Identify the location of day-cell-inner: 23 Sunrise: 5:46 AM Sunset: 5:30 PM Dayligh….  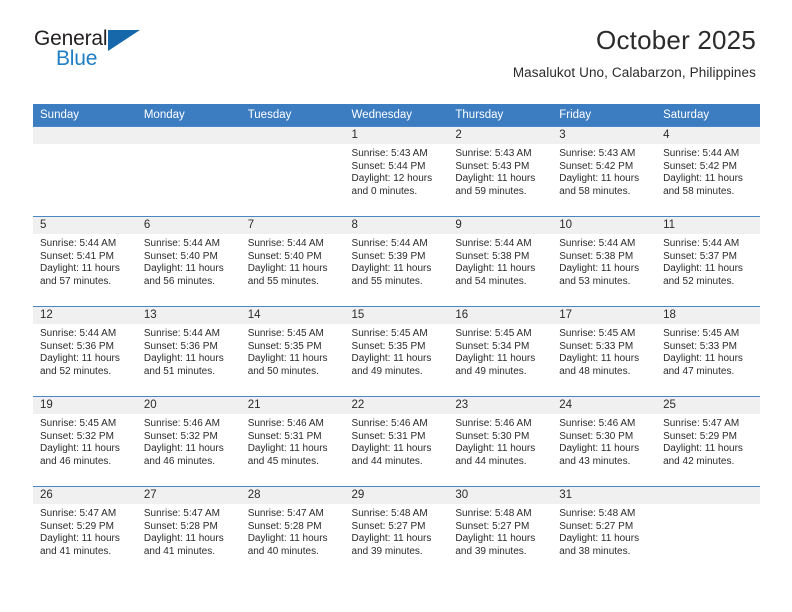
(500, 441).